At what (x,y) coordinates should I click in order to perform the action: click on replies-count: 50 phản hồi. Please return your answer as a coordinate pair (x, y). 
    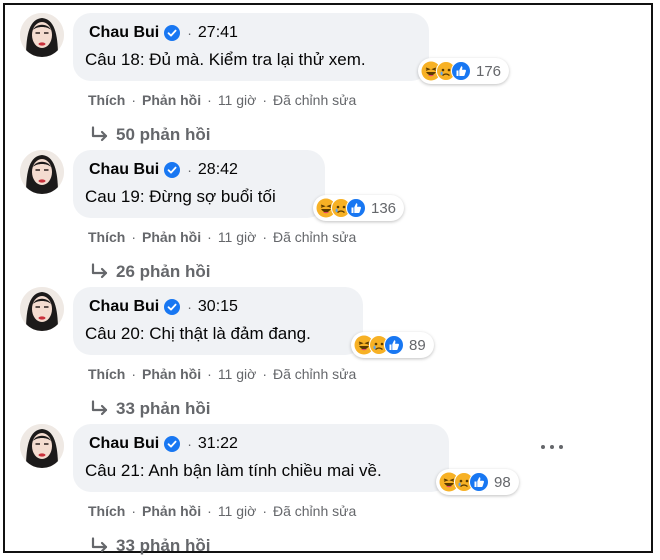
    Looking at the image, I should click on (163, 134).